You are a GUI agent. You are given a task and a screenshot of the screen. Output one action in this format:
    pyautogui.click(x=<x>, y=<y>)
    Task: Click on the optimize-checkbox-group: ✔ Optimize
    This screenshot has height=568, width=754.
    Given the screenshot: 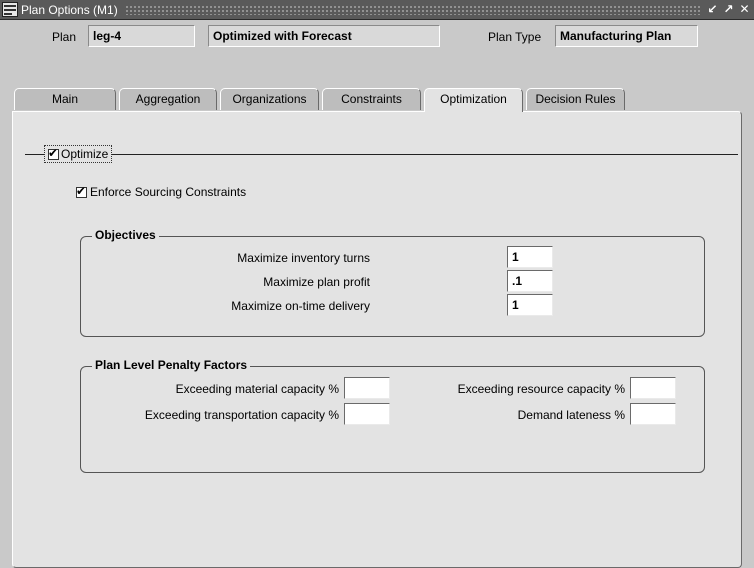 What is the action you would take?
    pyautogui.click(x=78, y=154)
    